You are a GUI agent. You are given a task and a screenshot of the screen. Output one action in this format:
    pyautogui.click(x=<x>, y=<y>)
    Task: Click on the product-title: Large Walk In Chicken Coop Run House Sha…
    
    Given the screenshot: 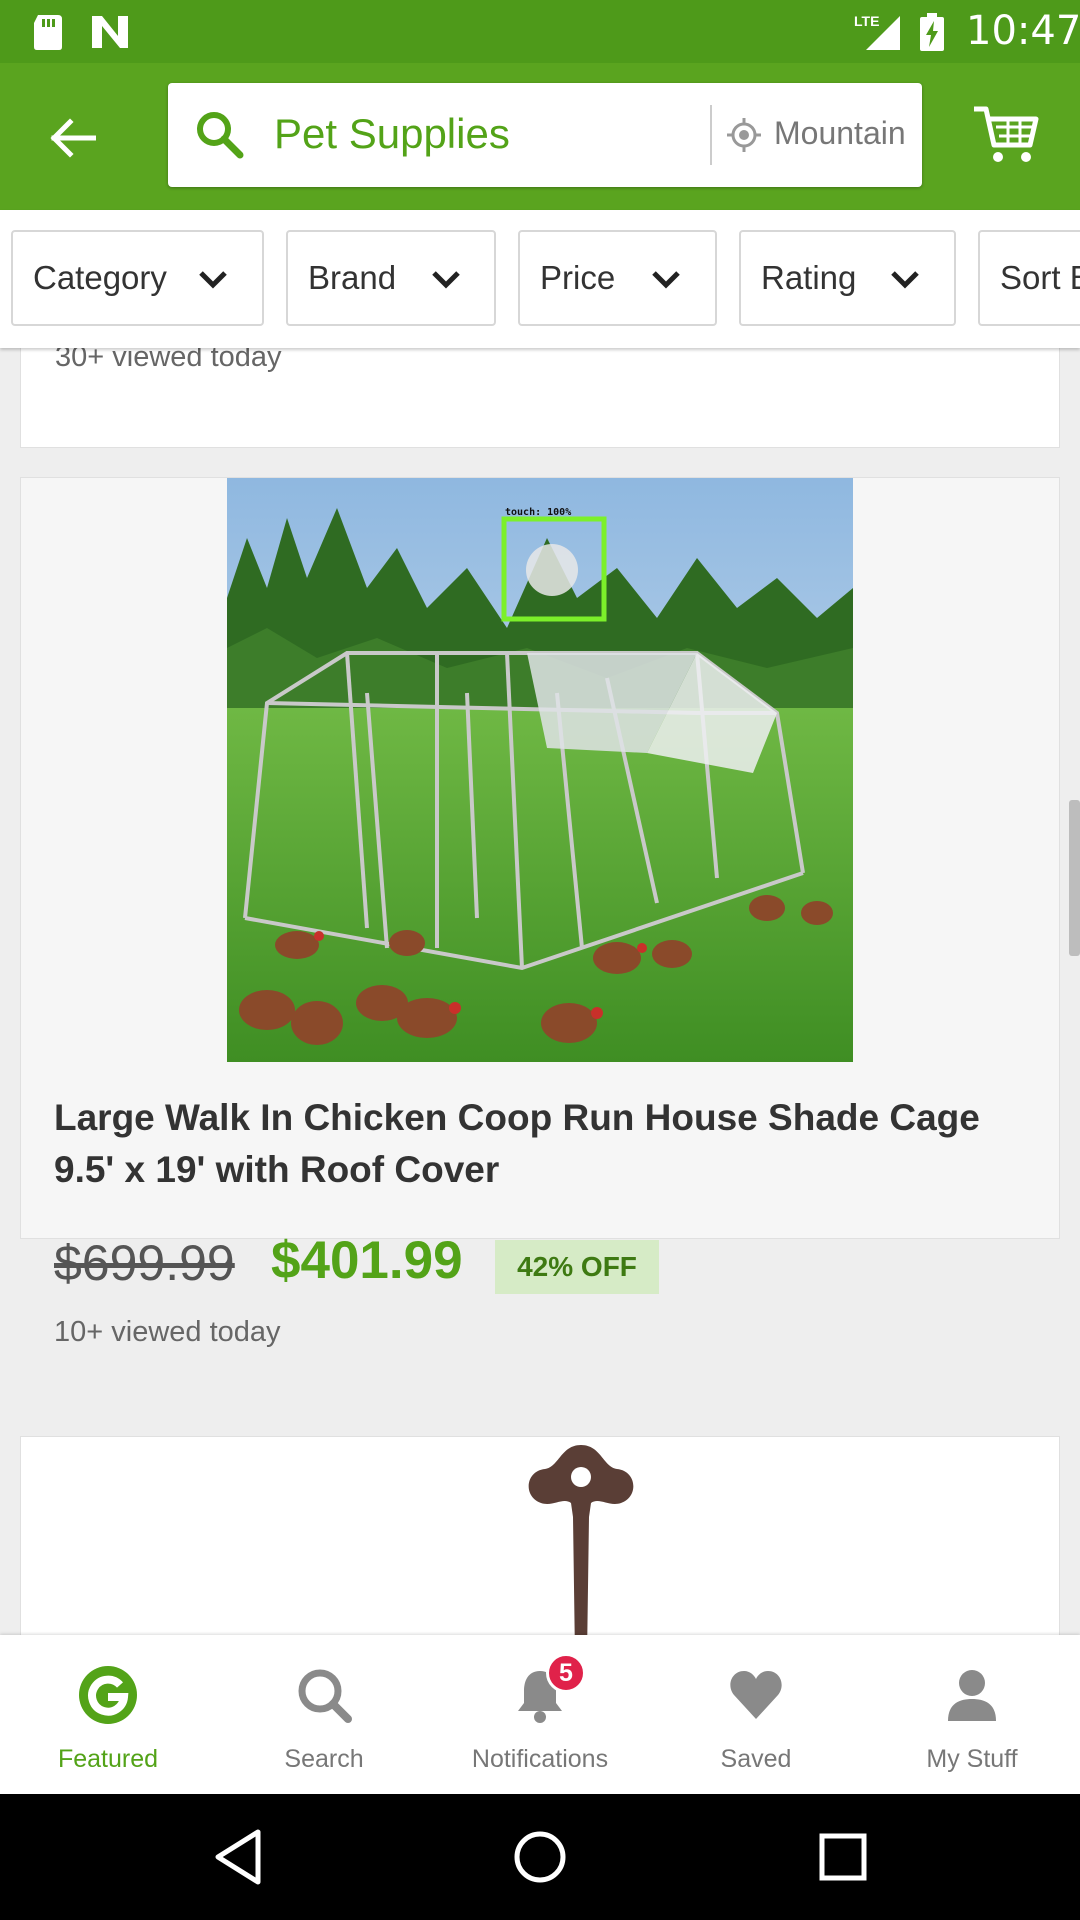 What is the action you would take?
    pyautogui.click(x=534, y=1144)
    